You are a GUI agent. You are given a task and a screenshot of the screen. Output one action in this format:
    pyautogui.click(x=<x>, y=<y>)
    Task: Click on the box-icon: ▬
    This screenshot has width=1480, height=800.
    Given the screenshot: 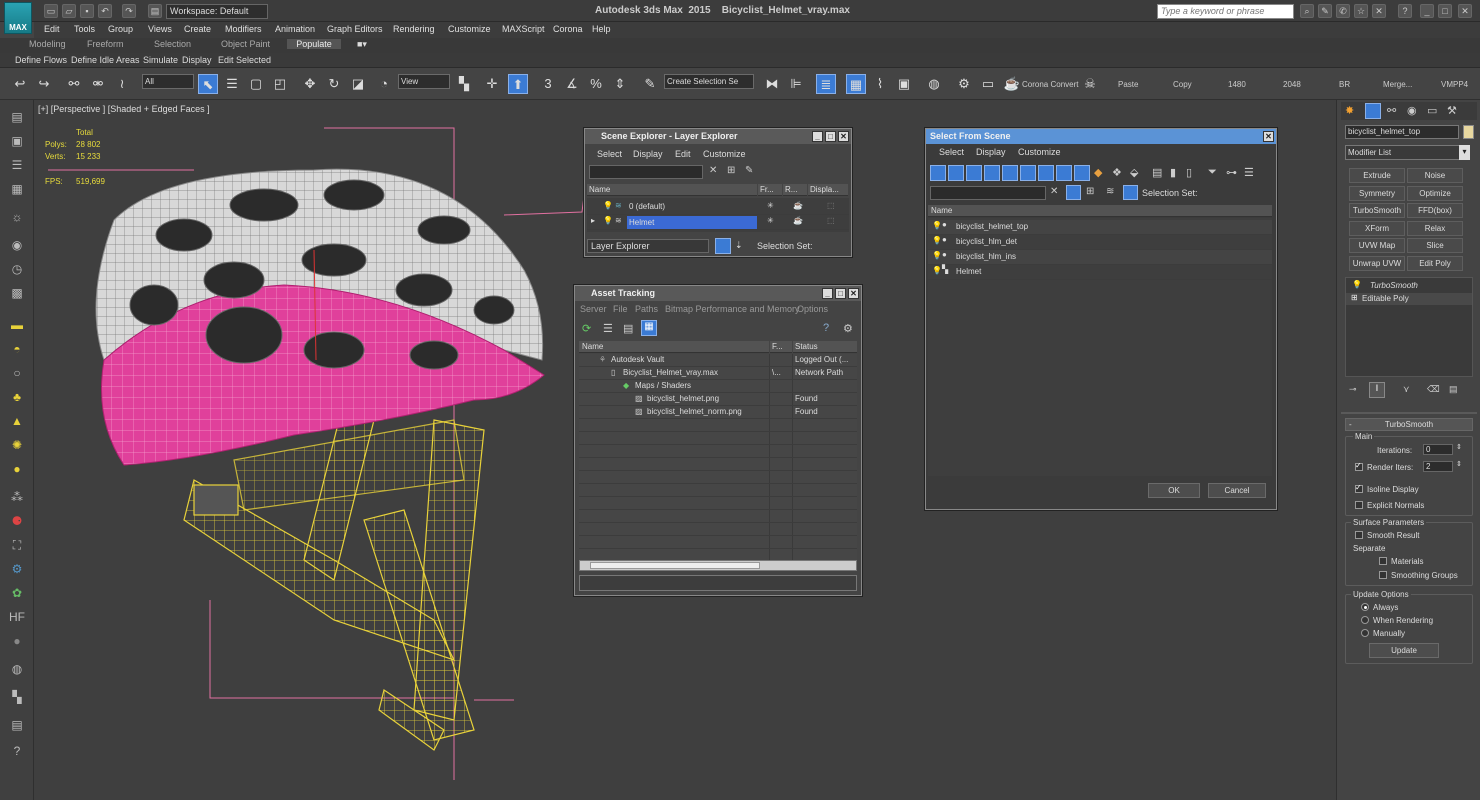 What is the action you would take?
    pyautogui.click(x=17, y=325)
    